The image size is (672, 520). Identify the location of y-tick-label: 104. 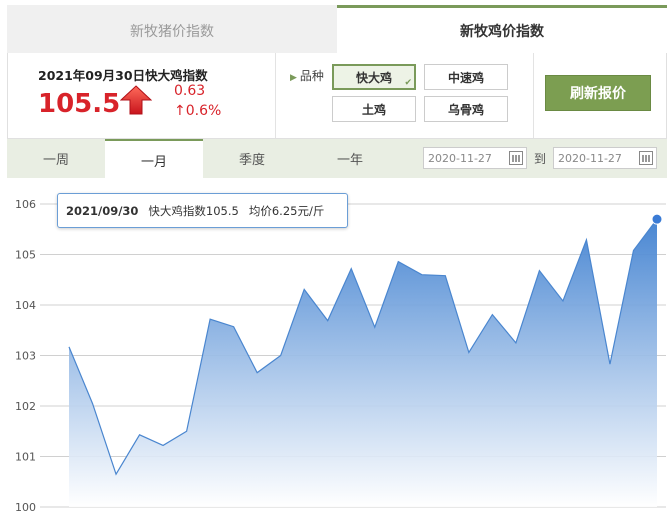
(25, 305).